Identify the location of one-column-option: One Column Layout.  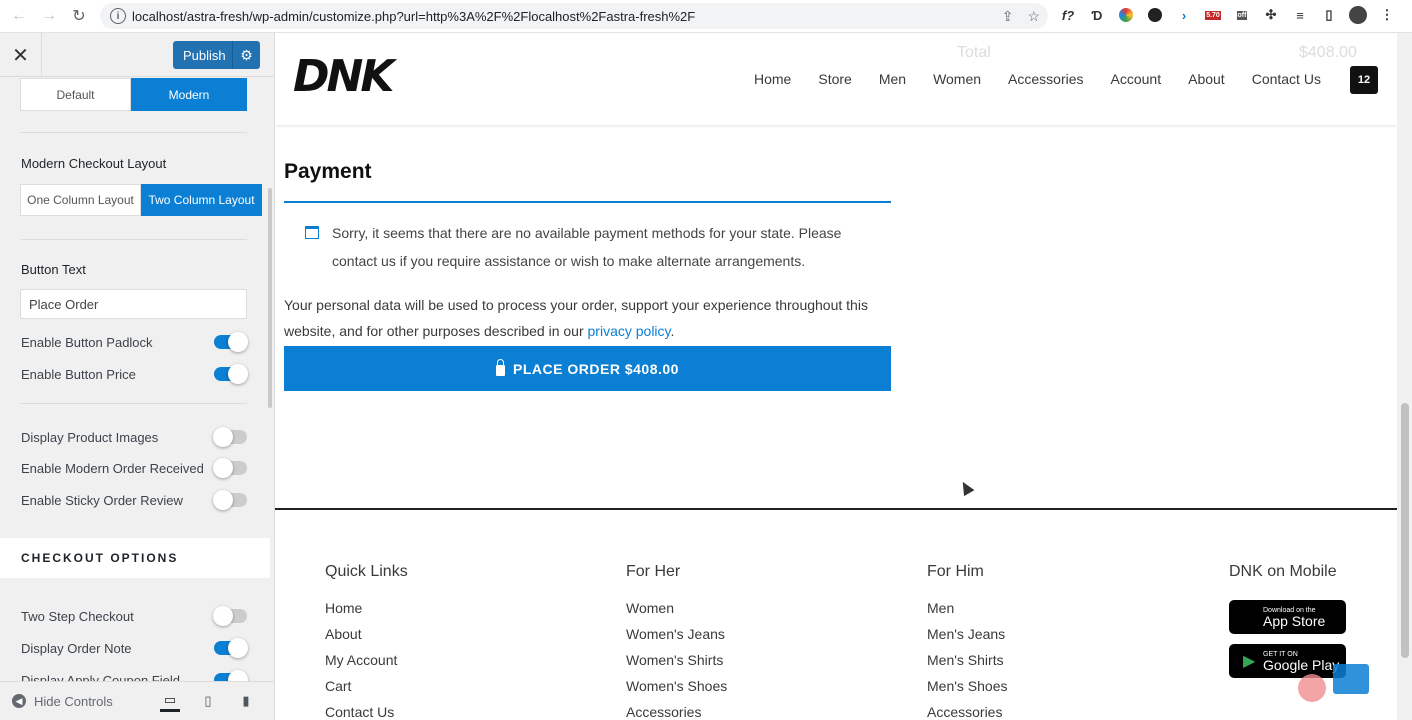
(80, 200).